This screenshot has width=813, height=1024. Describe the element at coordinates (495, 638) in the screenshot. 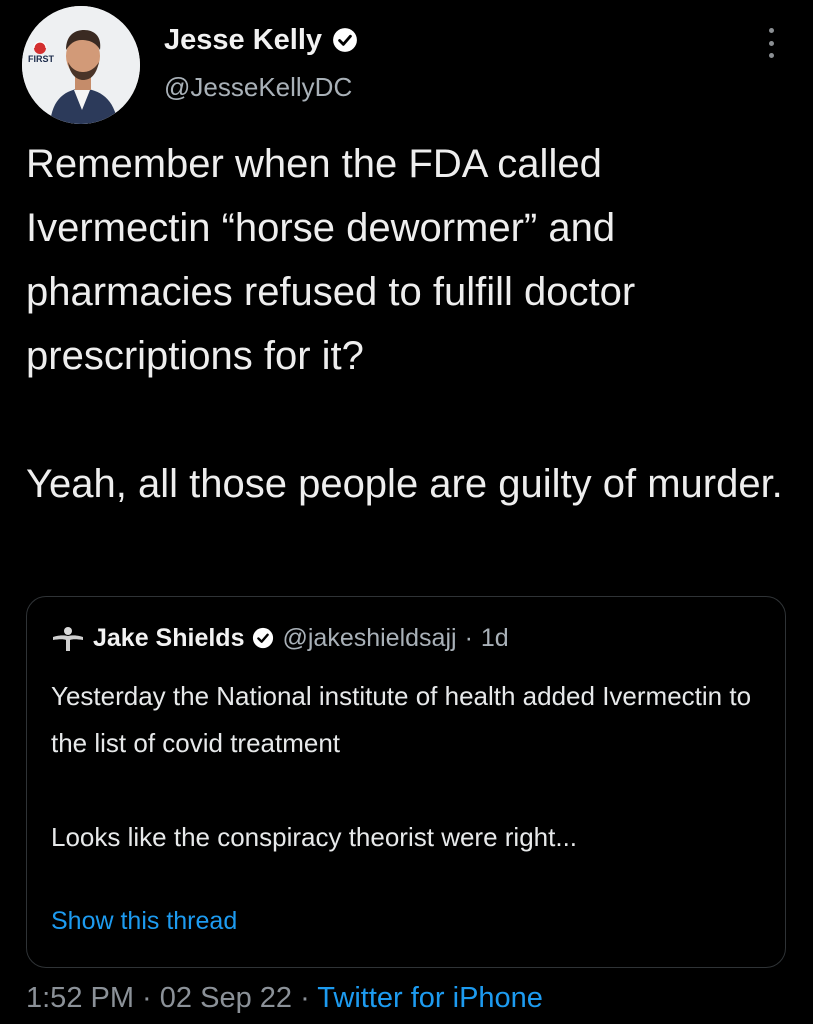

I see `quoted-timestamp: 1d` at that location.